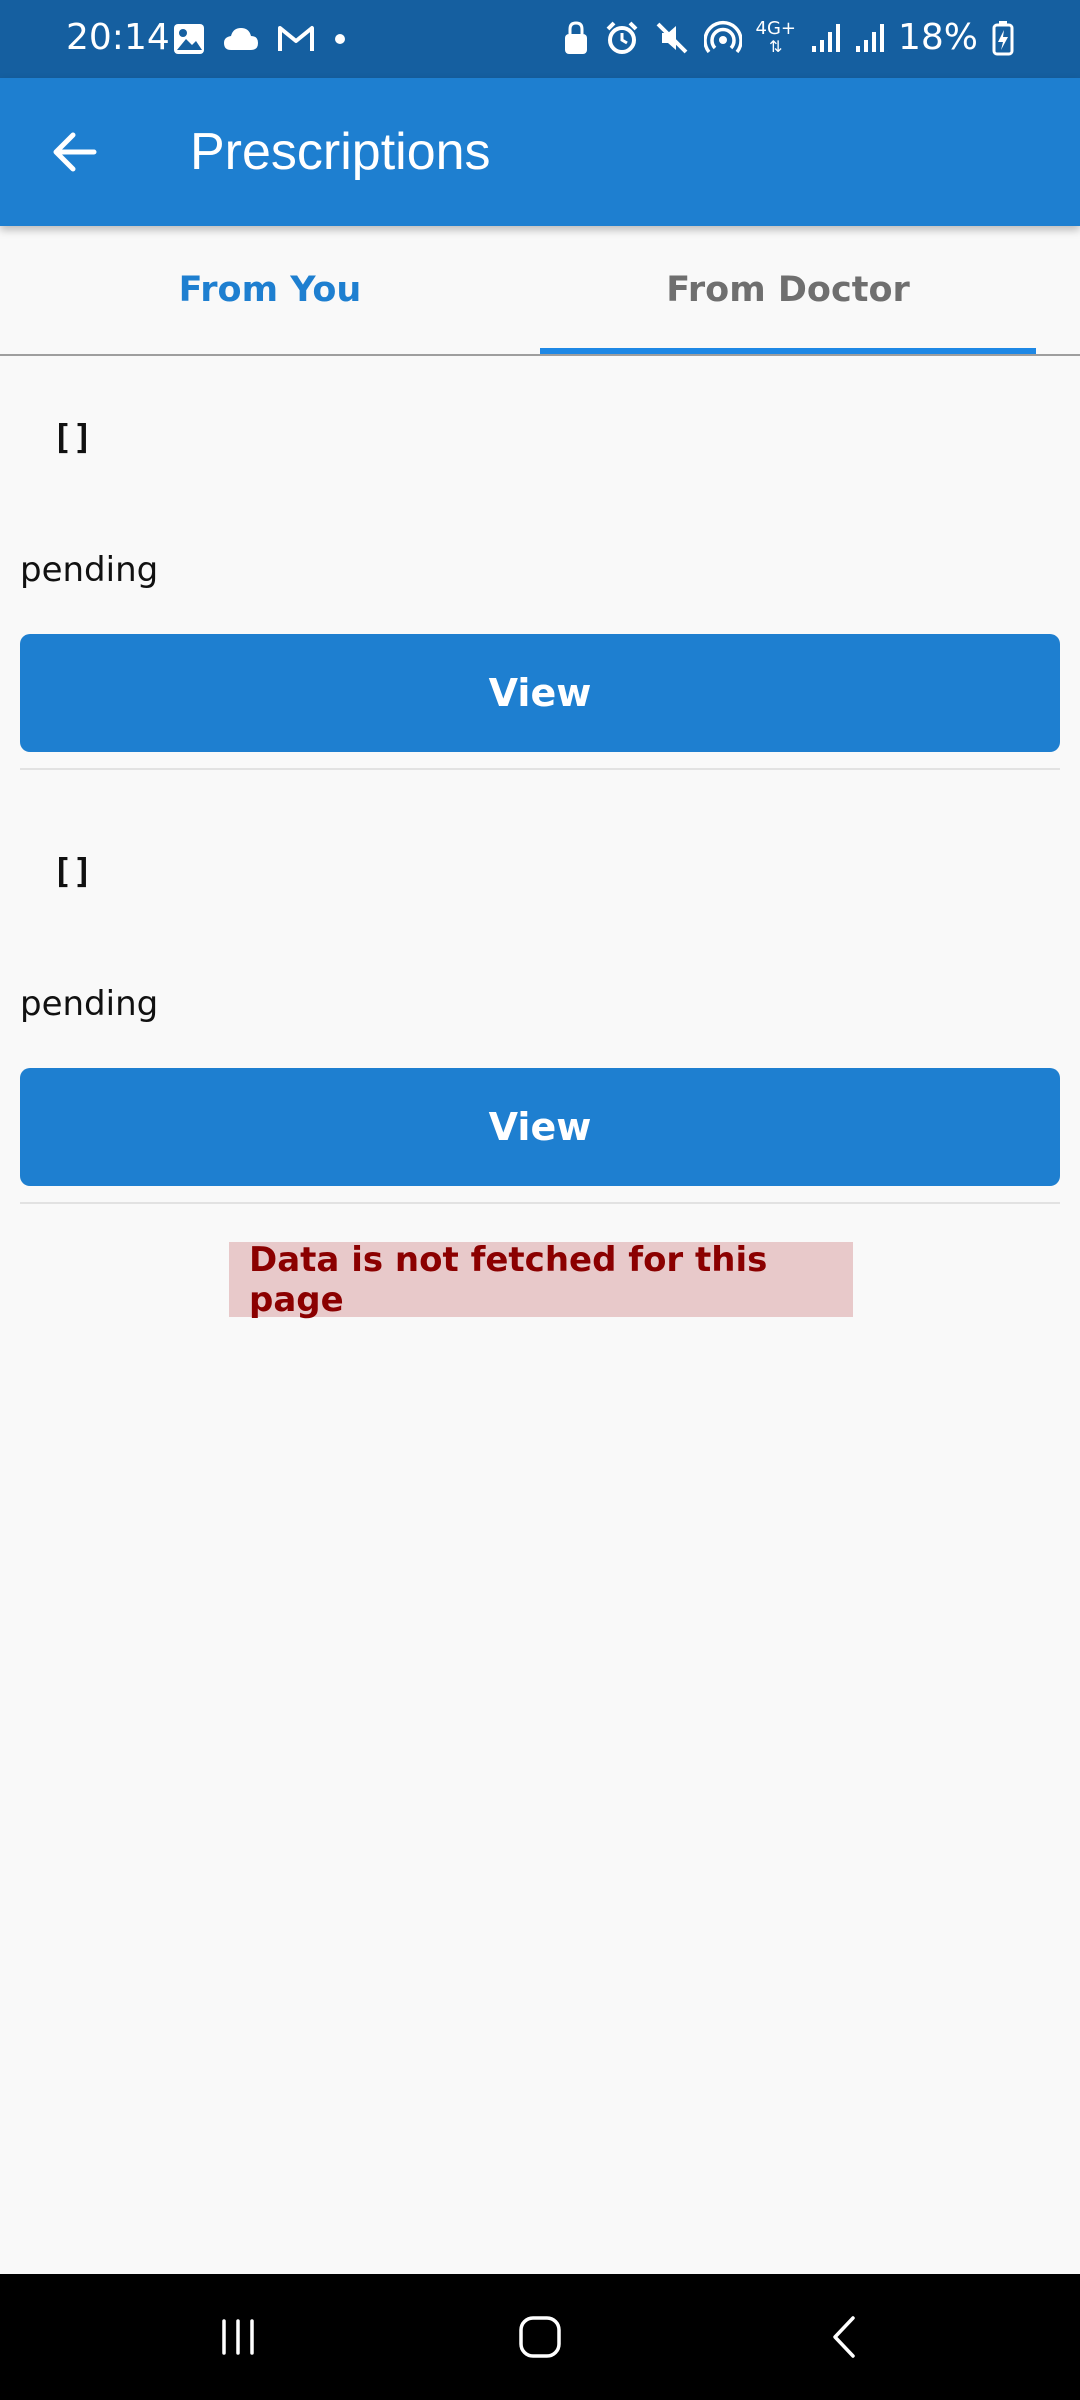  Describe the element at coordinates (540, 152) in the screenshot. I see `app-bar: Prescriptions` at that location.